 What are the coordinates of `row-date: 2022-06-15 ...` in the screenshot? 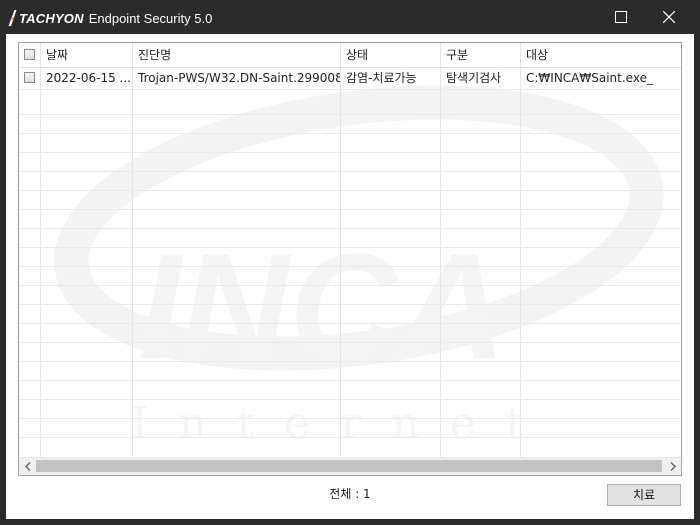 It's located at (88, 78).